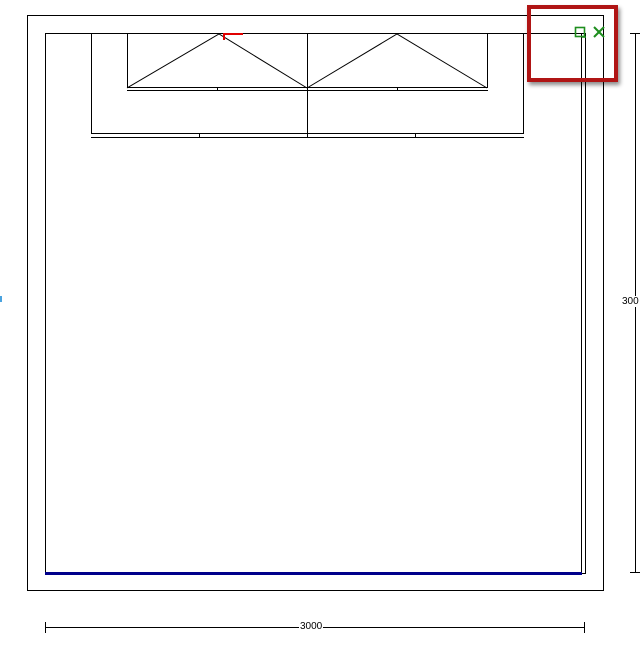 The image size is (640, 646). What do you see at coordinates (217, 61) in the screenshot?
I see `door-swing-left` at bounding box center [217, 61].